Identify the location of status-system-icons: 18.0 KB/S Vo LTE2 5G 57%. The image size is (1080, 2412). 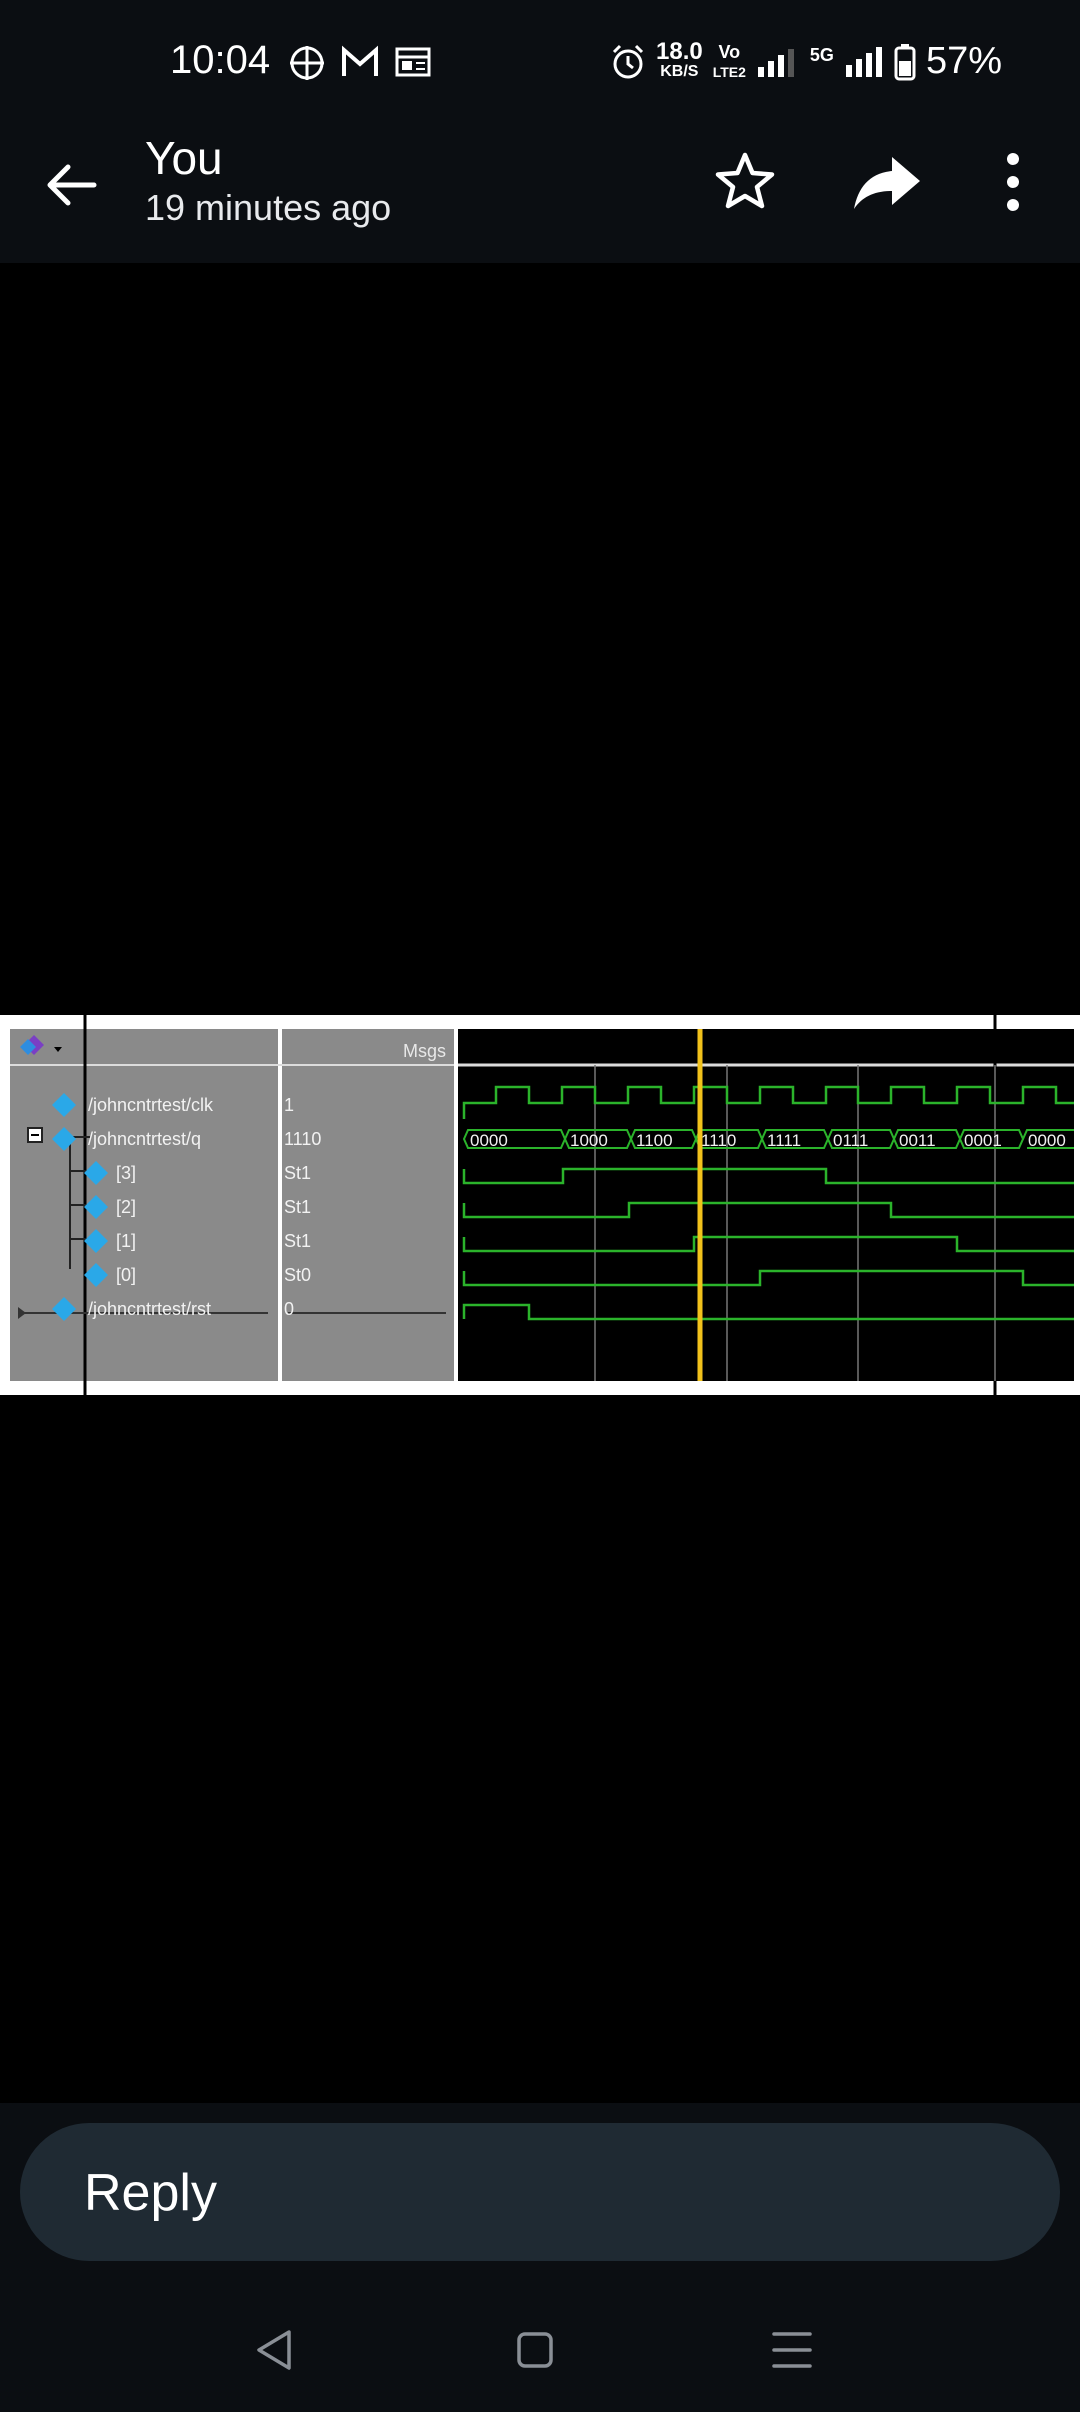
(806, 60).